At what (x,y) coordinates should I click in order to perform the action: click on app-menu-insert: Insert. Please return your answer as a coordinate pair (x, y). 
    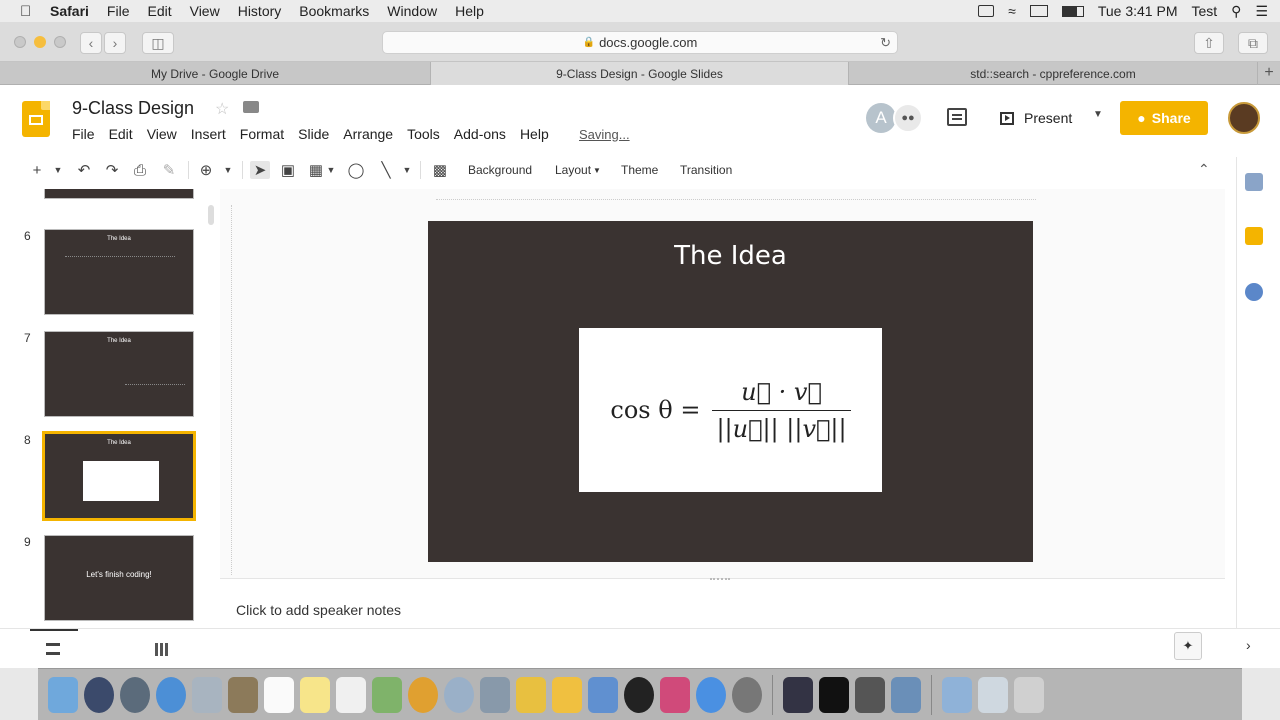
    Looking at the image, I should click on (208, 134).